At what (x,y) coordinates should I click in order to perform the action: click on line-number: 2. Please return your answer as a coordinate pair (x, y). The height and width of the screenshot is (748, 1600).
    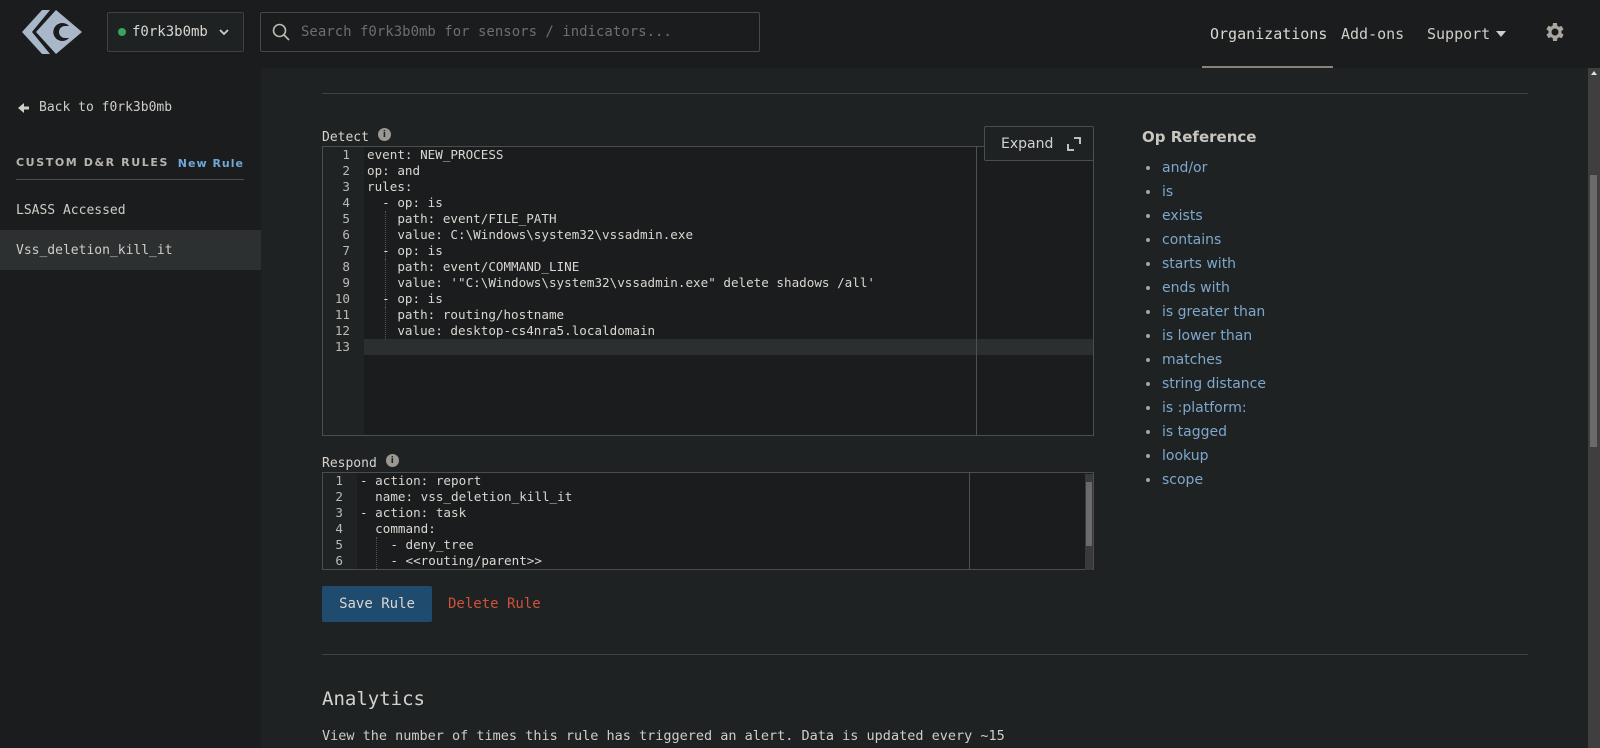
    Looking at the image, I should click on (346, 170).